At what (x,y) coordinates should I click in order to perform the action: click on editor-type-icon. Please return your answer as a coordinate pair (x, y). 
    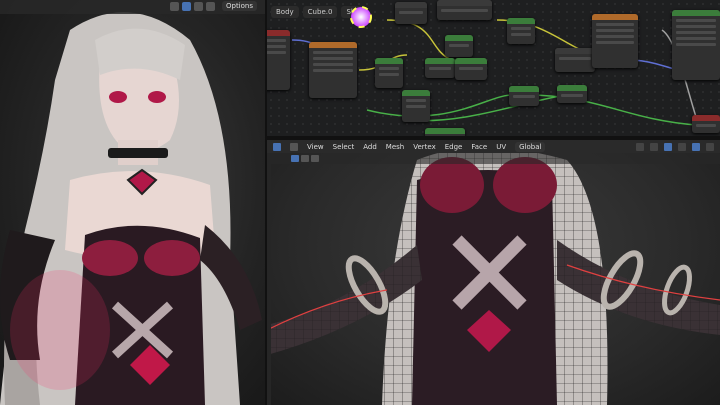
    Looking at the image, I should click on (277, 146).